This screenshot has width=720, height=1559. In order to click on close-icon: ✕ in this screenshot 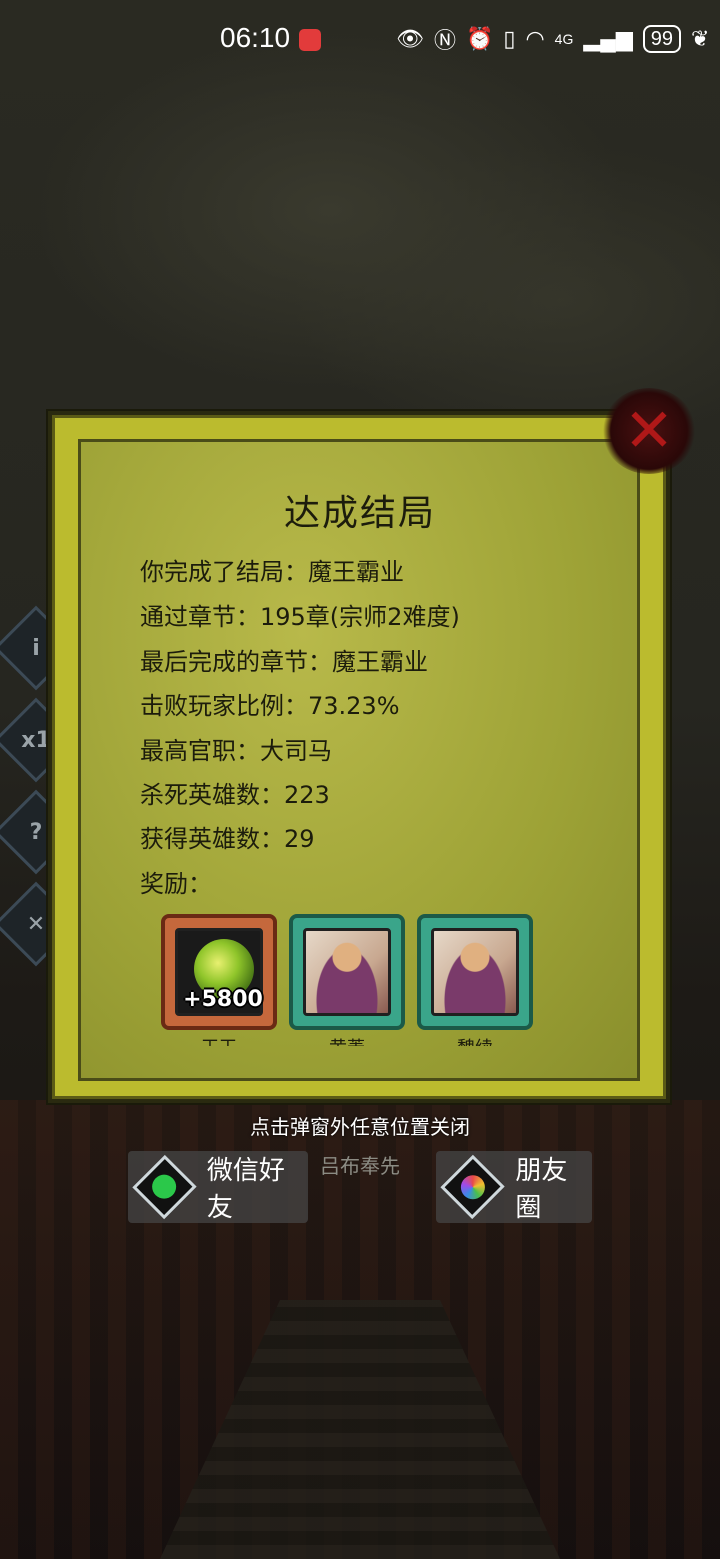, I will do `click(649, 431)`.